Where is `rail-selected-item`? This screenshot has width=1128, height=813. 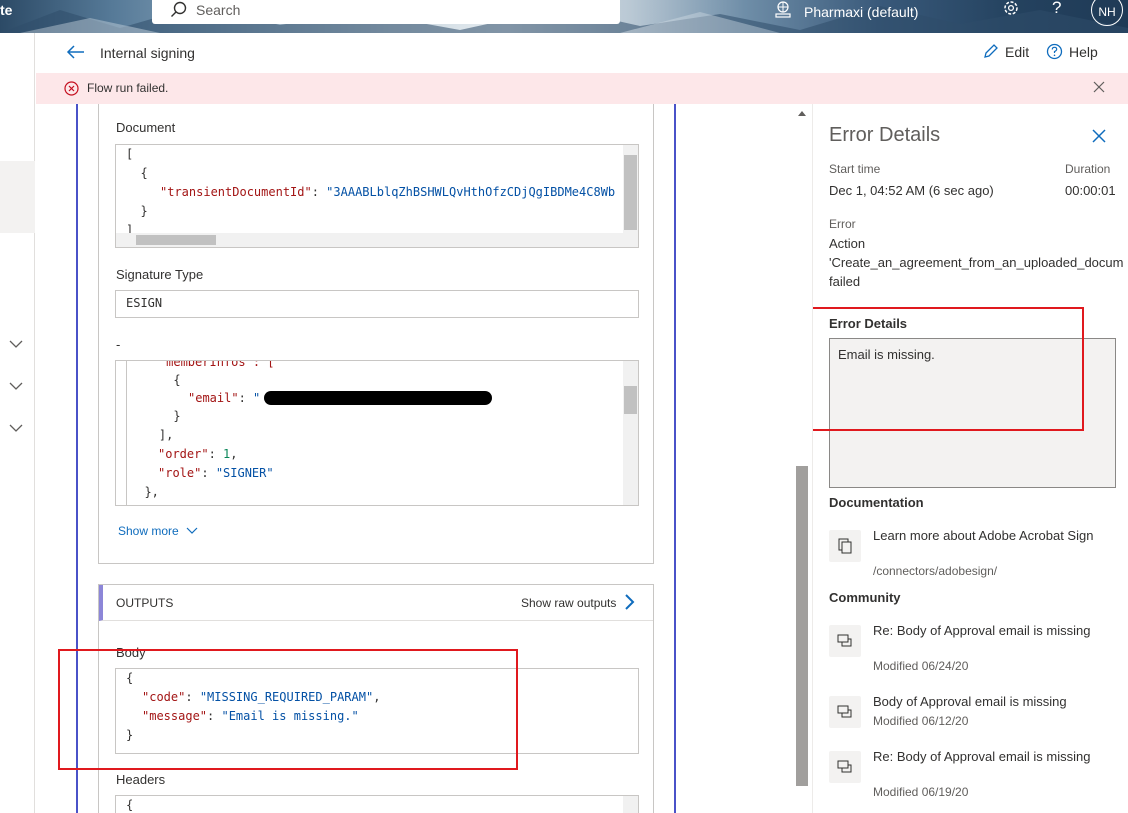 rail-selected-item is located at coordinates (17, 197).